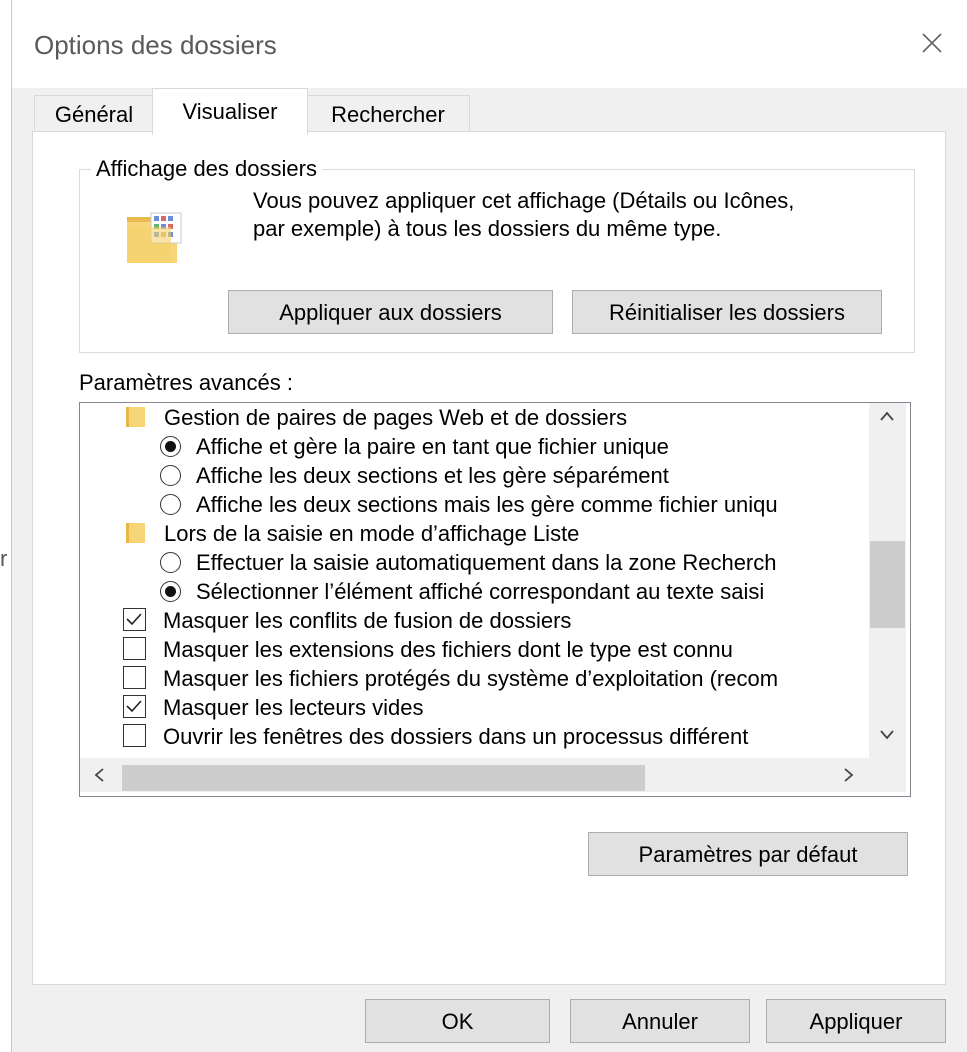 Image resolution: width=967 pixels, height=1052 pixels. What do you see at coordinates (887, 584) in the screenshot?
I see `vertical-scroll-thumb` at bounding box center [887, 584].